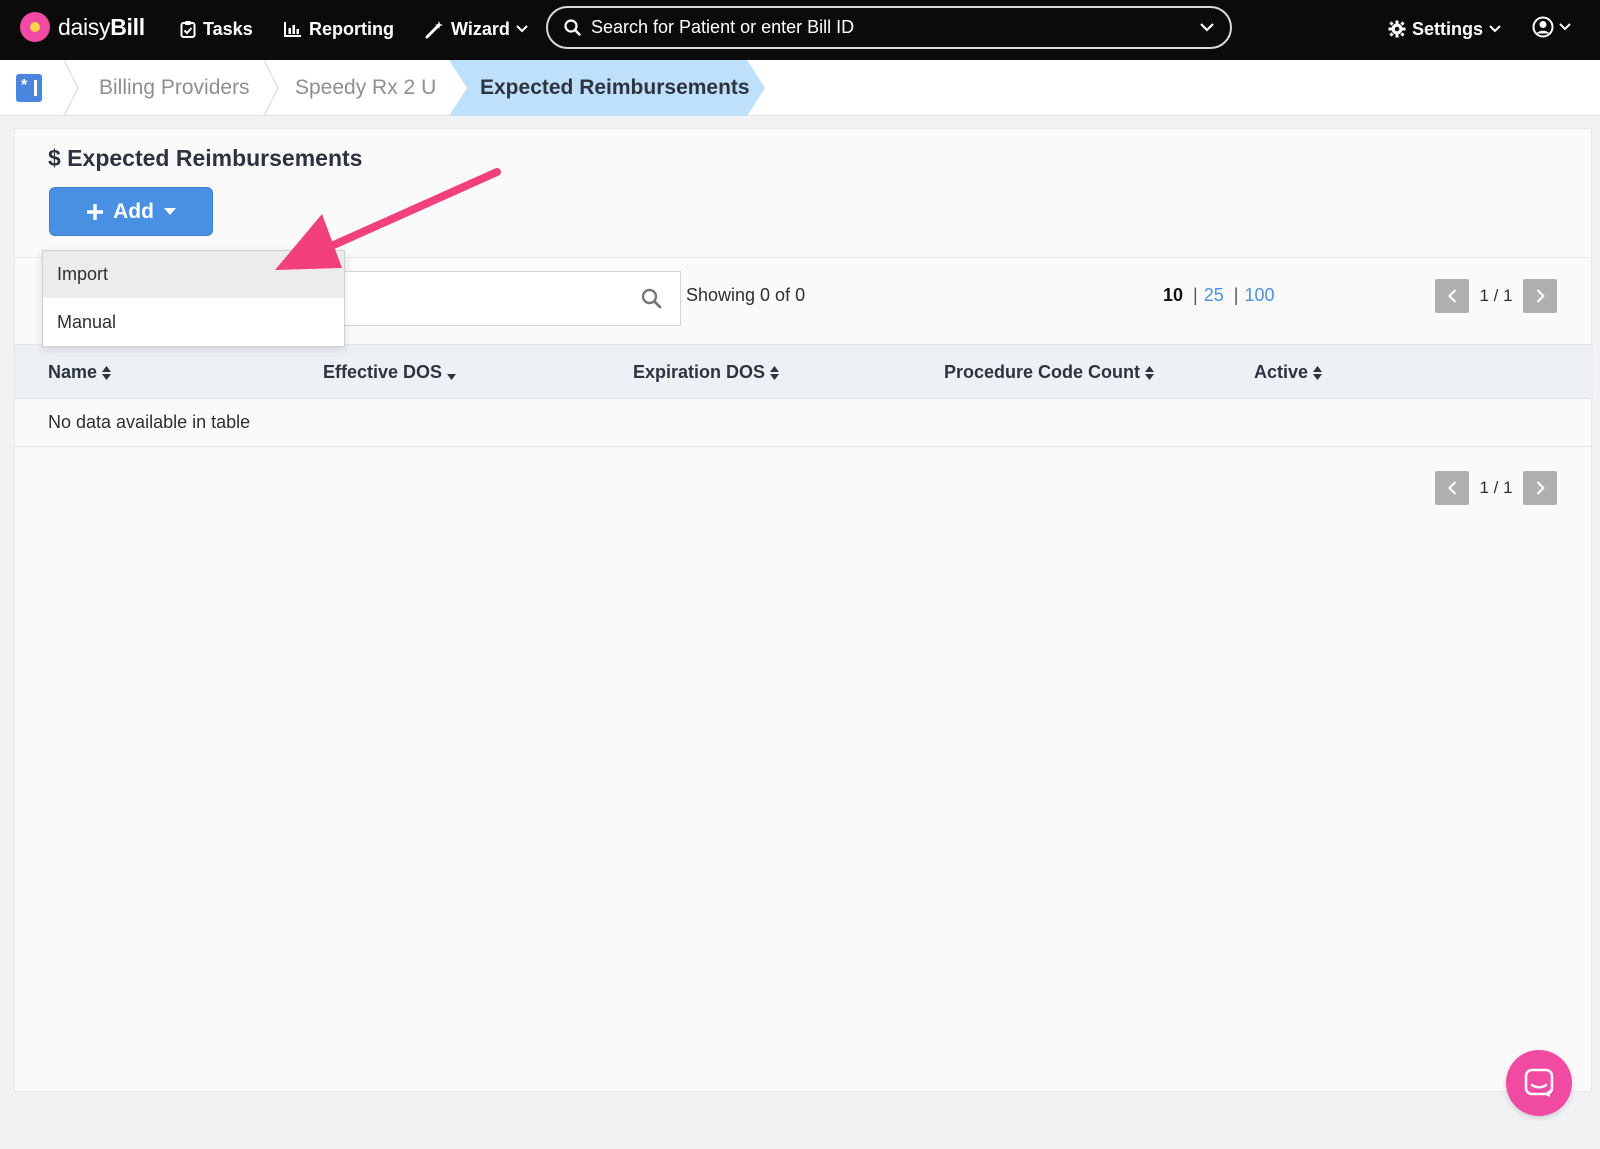  What do you see at coordinates (804, 423) in the screenshot?
I see `table-row: No data available in table` at bounding box center [804, 423].